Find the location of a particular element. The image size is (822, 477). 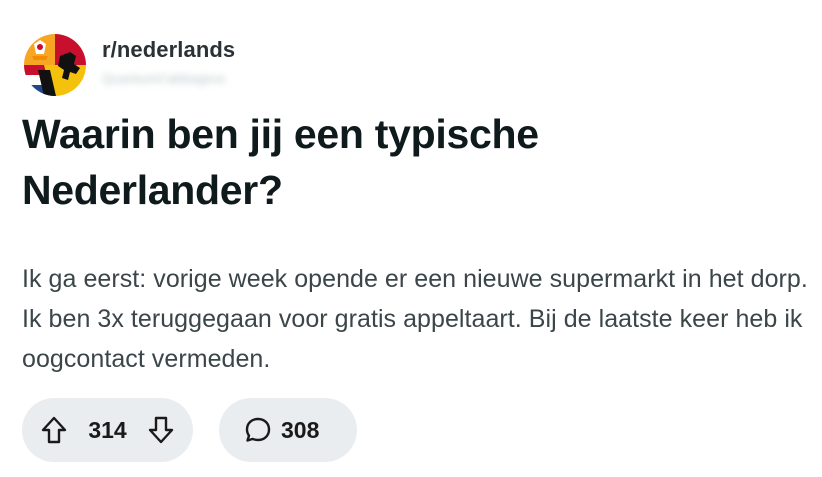

vote-control: 314 is located at coordinates (107, 430).